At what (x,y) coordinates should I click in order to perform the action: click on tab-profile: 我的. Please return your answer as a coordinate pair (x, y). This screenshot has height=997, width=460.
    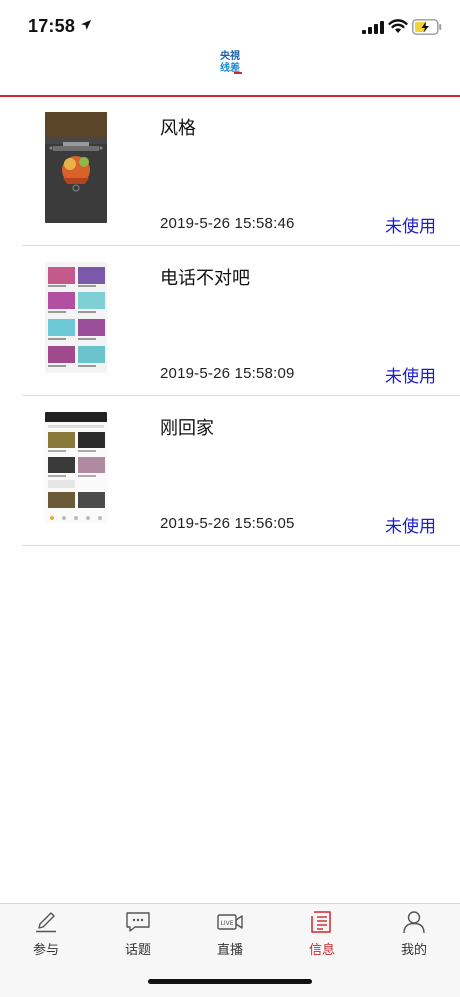
    Looking at the image, I should click on (414, 934).